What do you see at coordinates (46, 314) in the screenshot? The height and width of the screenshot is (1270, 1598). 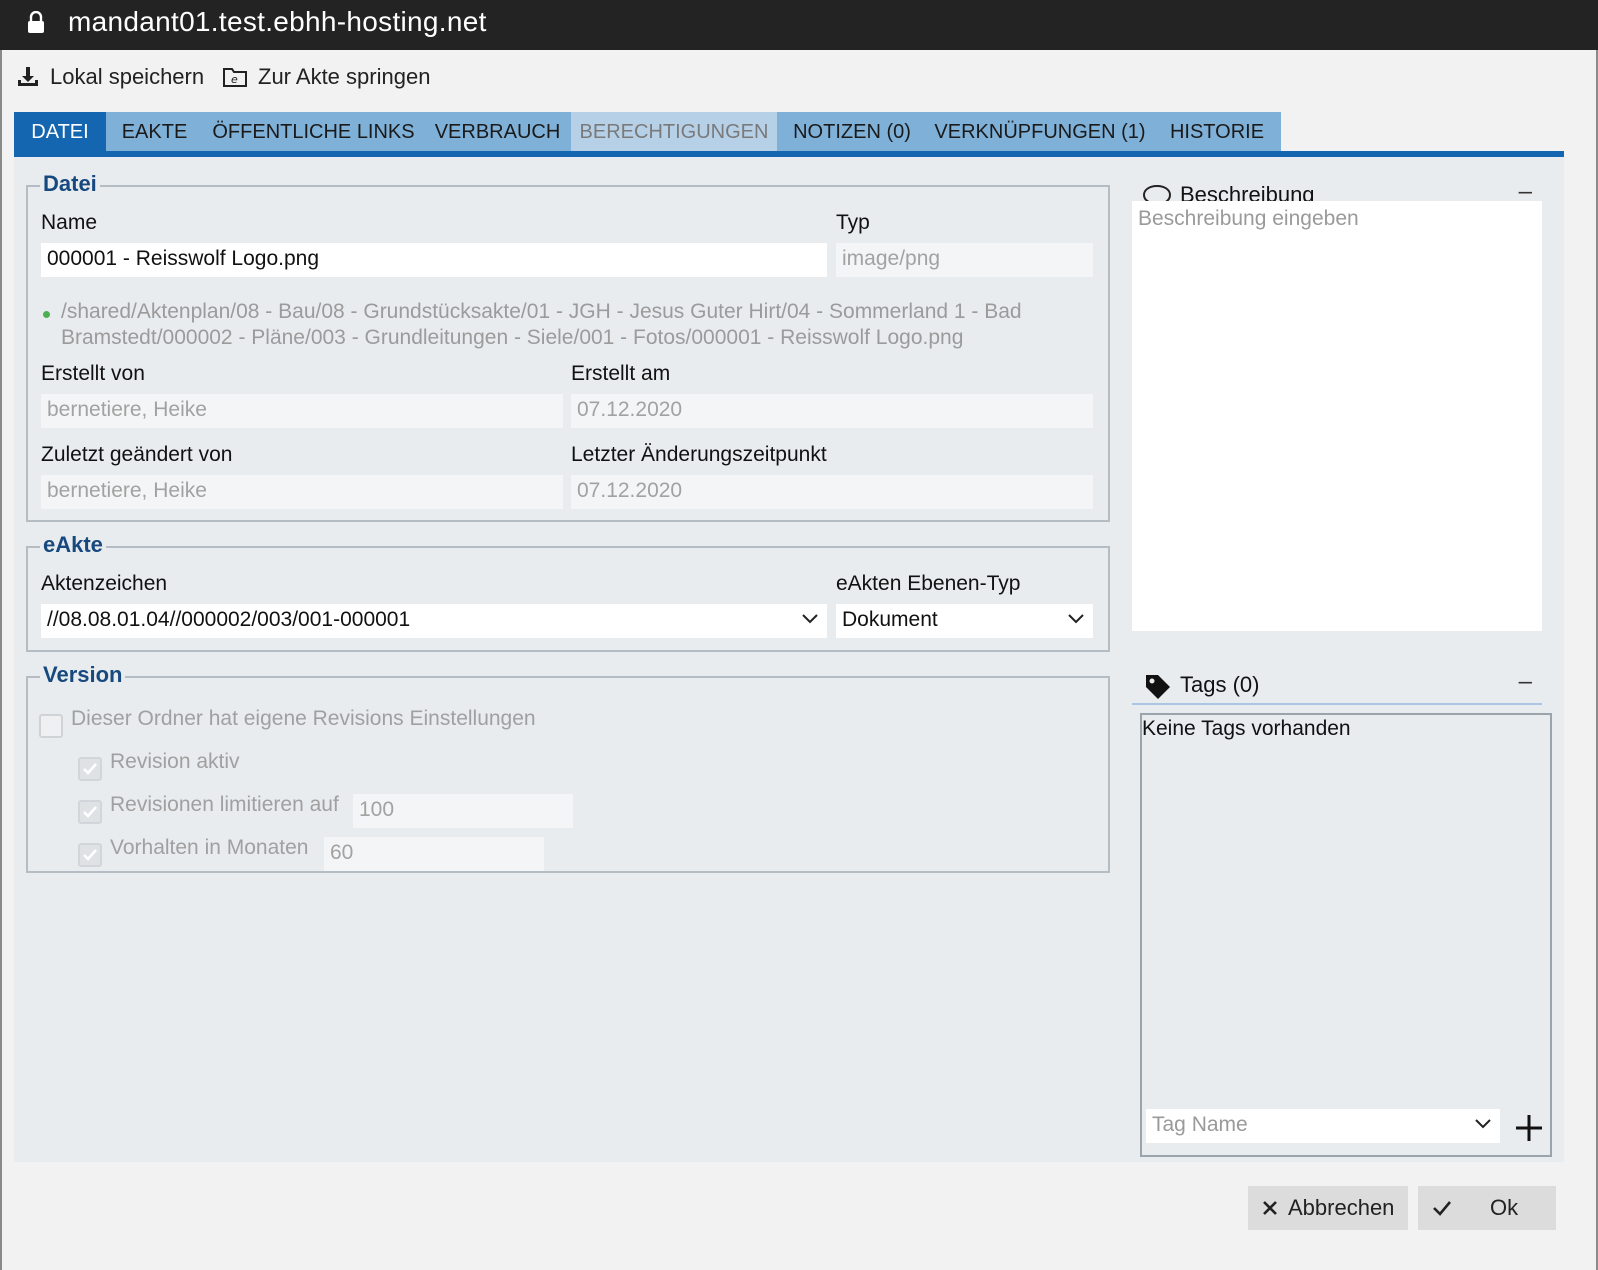 I see `path-status-dot` at bounding box center [46, 314].